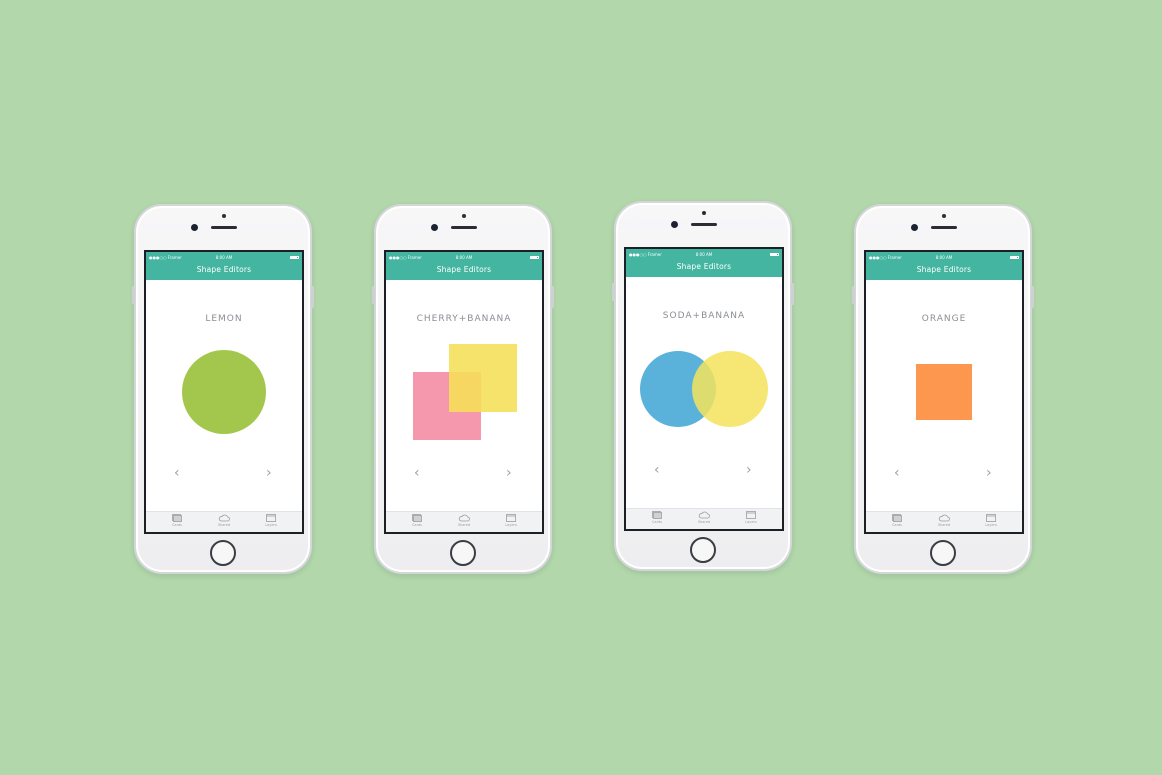 This screenshot has height=775, width=1162. Describe the element at coordinates (944, 319) in the screenshot. I see `fruit-label: ORANGE` at that location.